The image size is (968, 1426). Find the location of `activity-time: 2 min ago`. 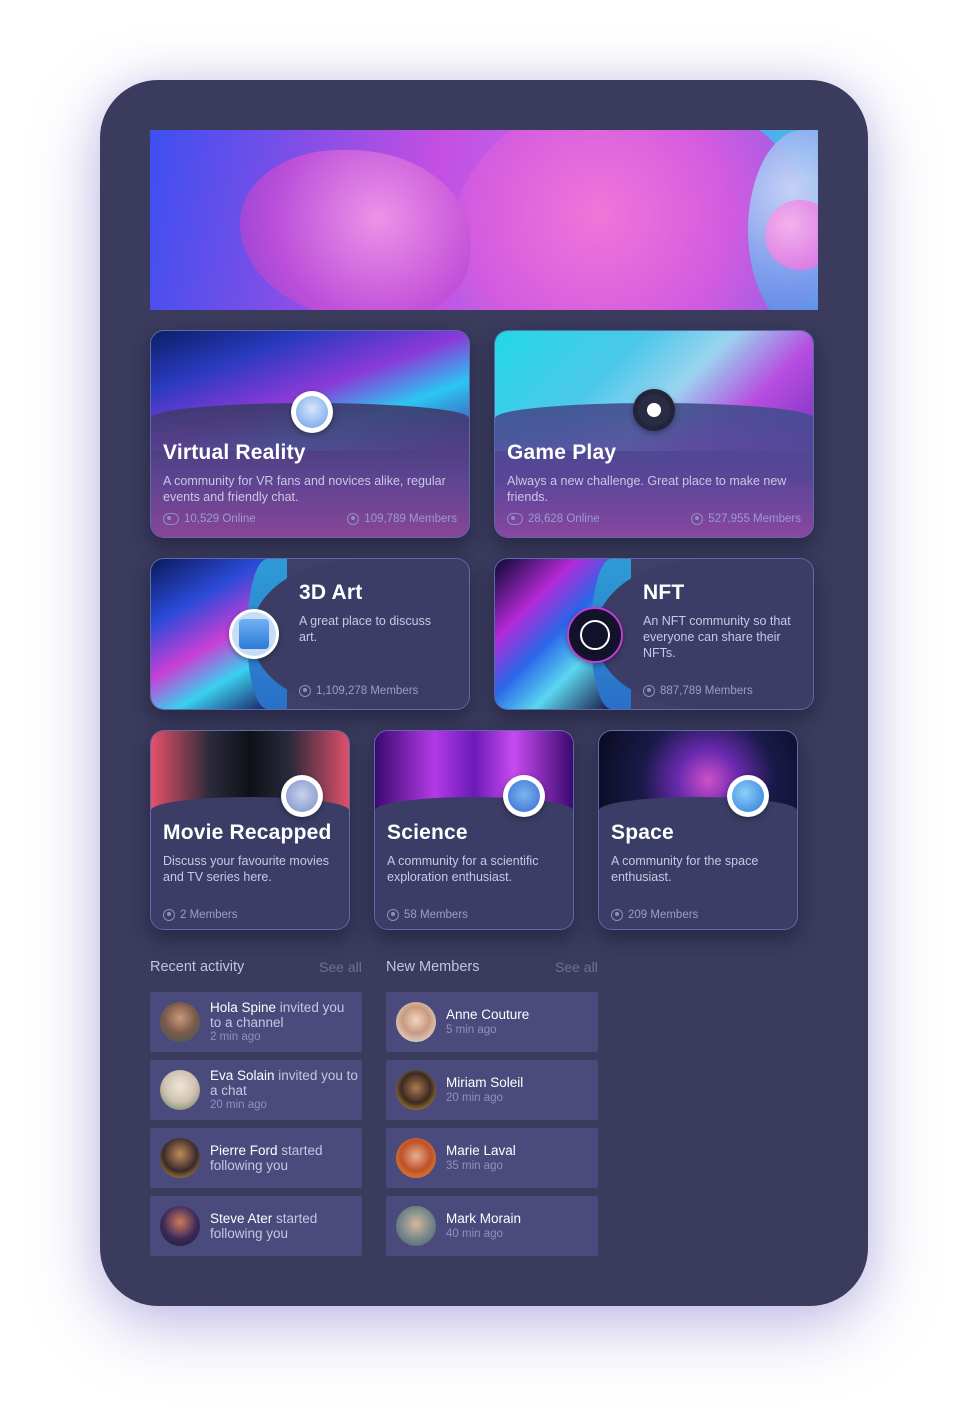

activity-time: 2 min ago is located at coordinates (235, 1037).